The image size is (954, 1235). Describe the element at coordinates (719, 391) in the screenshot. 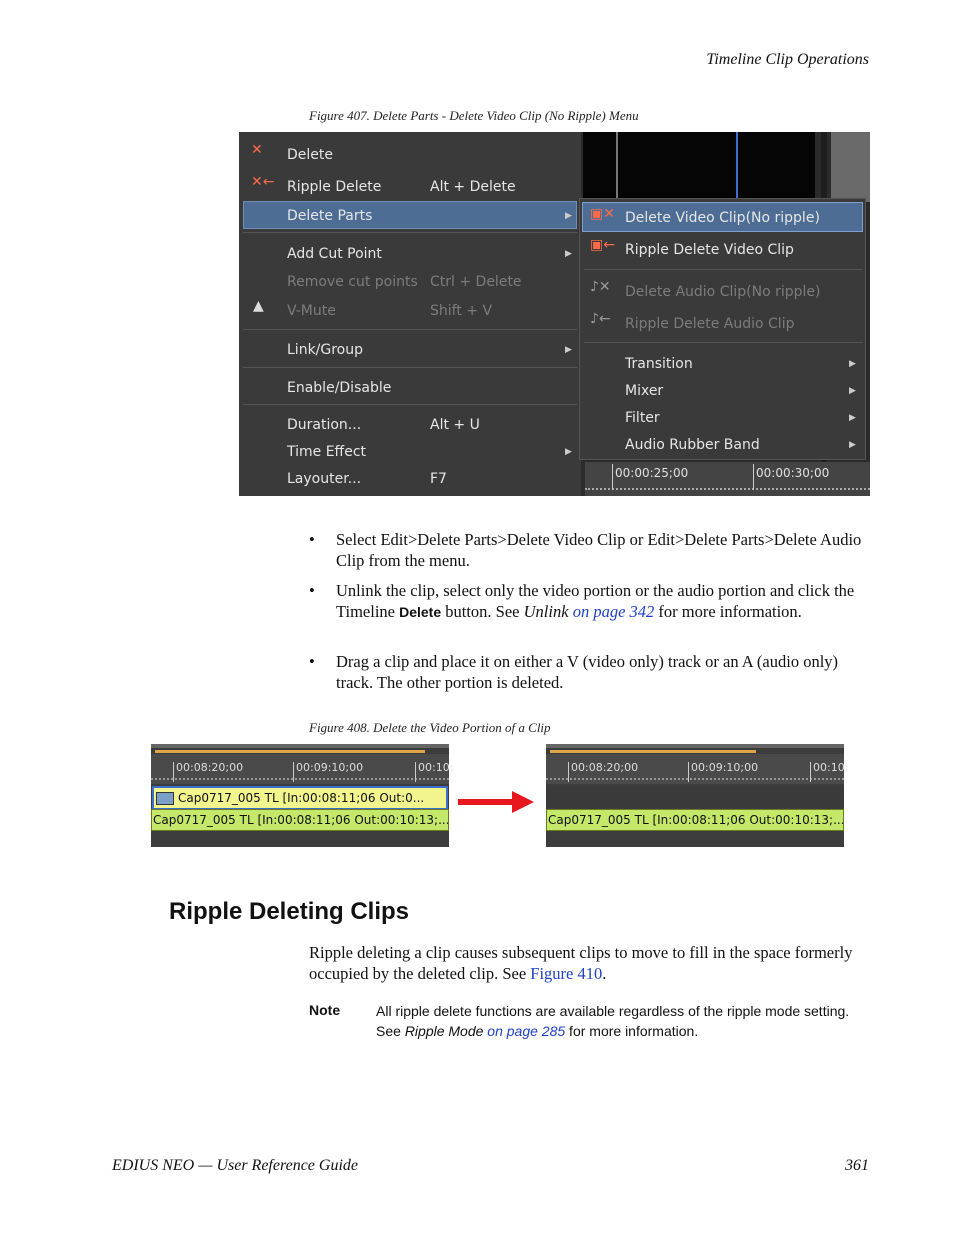

I see `submenu-item-mixer: Mixer ▶` at that location.